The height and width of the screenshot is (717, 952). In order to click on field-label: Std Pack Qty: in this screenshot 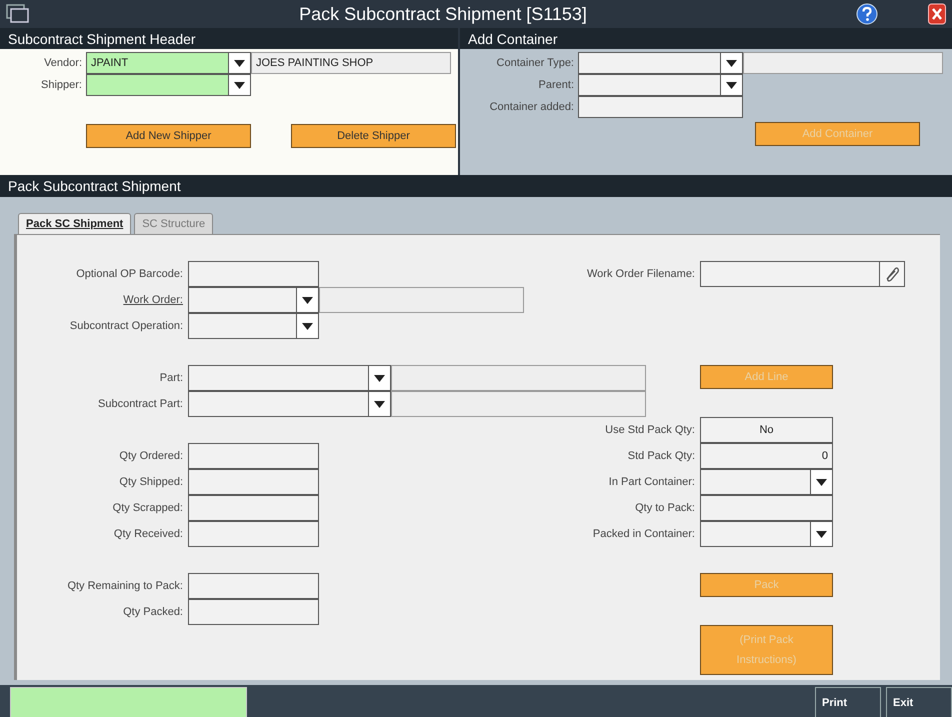, I will do `click(662, 456)`.